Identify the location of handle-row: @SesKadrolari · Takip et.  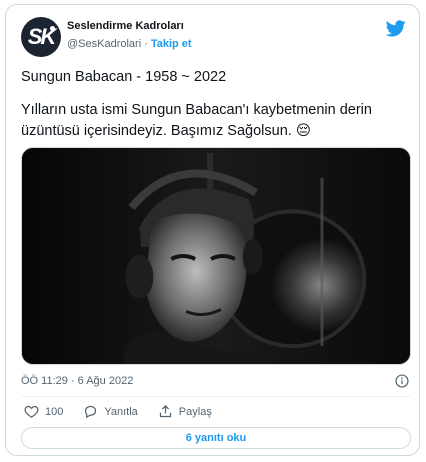
(129, 44).